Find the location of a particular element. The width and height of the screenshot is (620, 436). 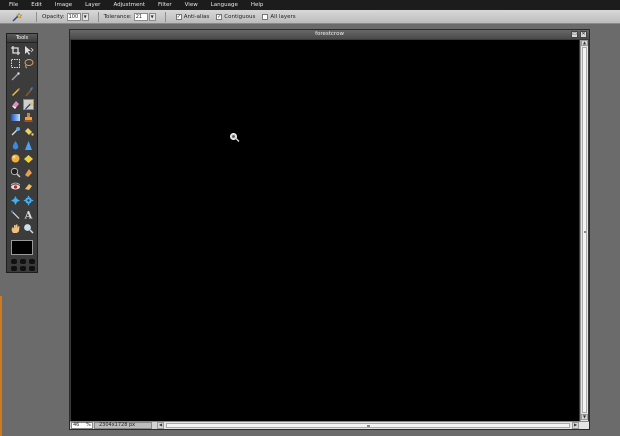

antialias-label: Anti-alias is located at coordinates (196, 16).